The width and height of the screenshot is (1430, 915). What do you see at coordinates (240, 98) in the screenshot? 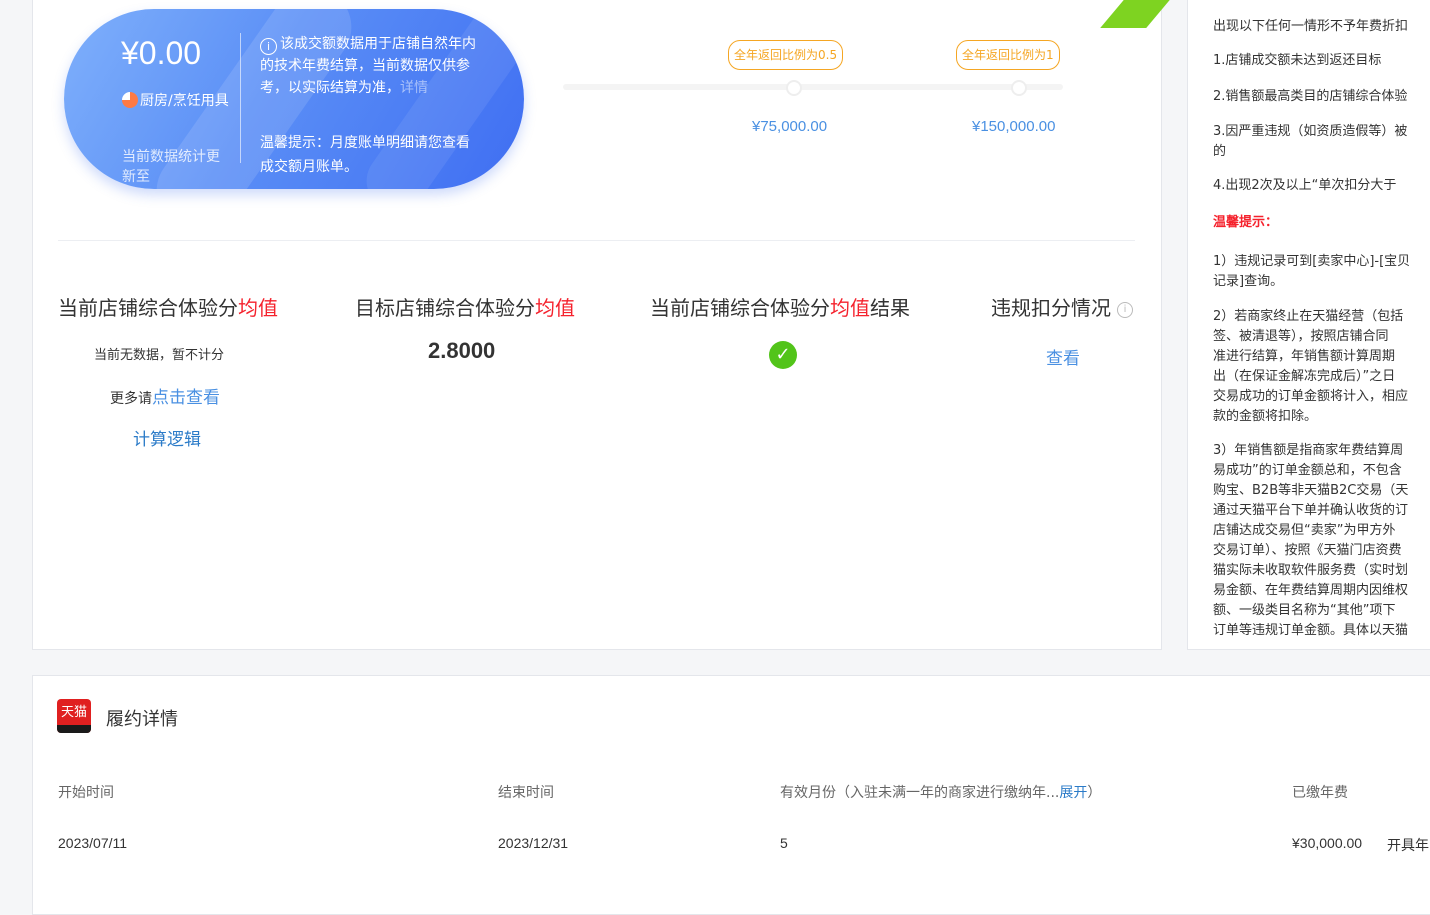
I see `card-divider` at bounding box center [240, 98].